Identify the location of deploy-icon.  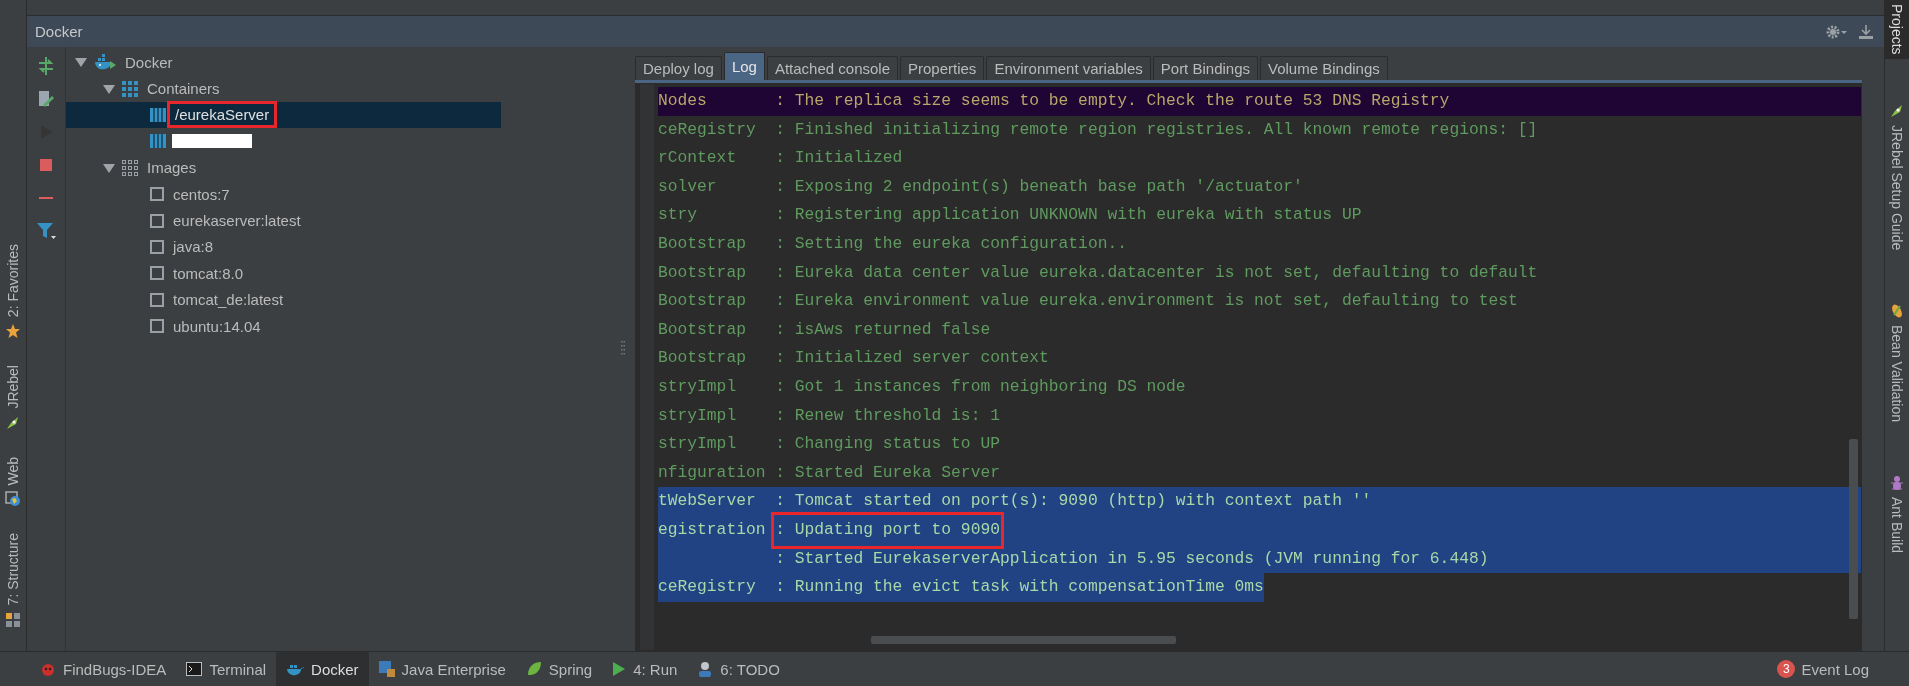
(46, 66).